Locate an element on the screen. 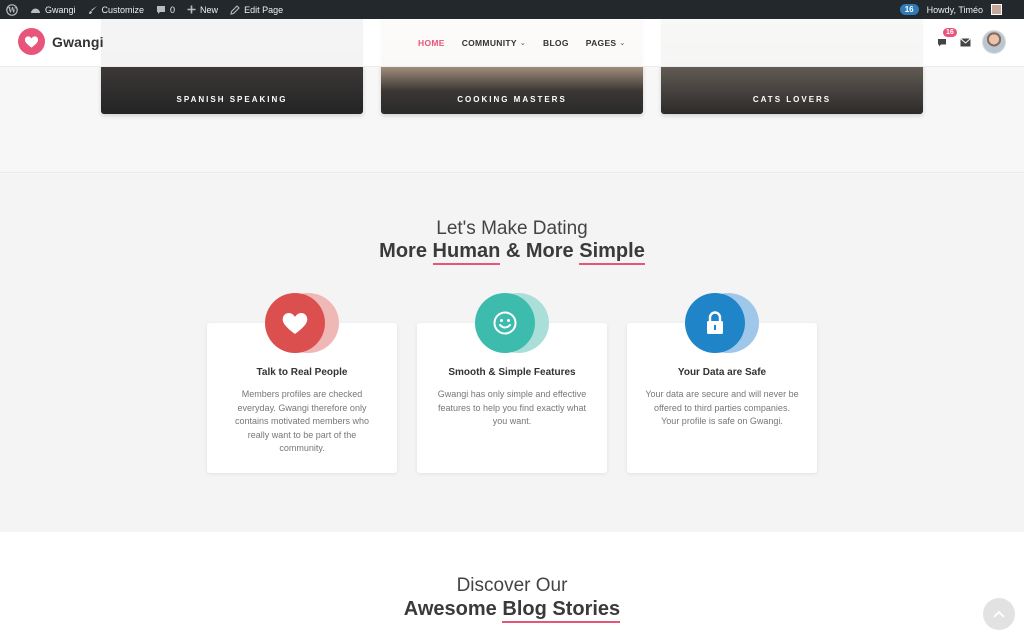 The image size is (1024, 640). new-label: New is located at coordinates (209, 9).